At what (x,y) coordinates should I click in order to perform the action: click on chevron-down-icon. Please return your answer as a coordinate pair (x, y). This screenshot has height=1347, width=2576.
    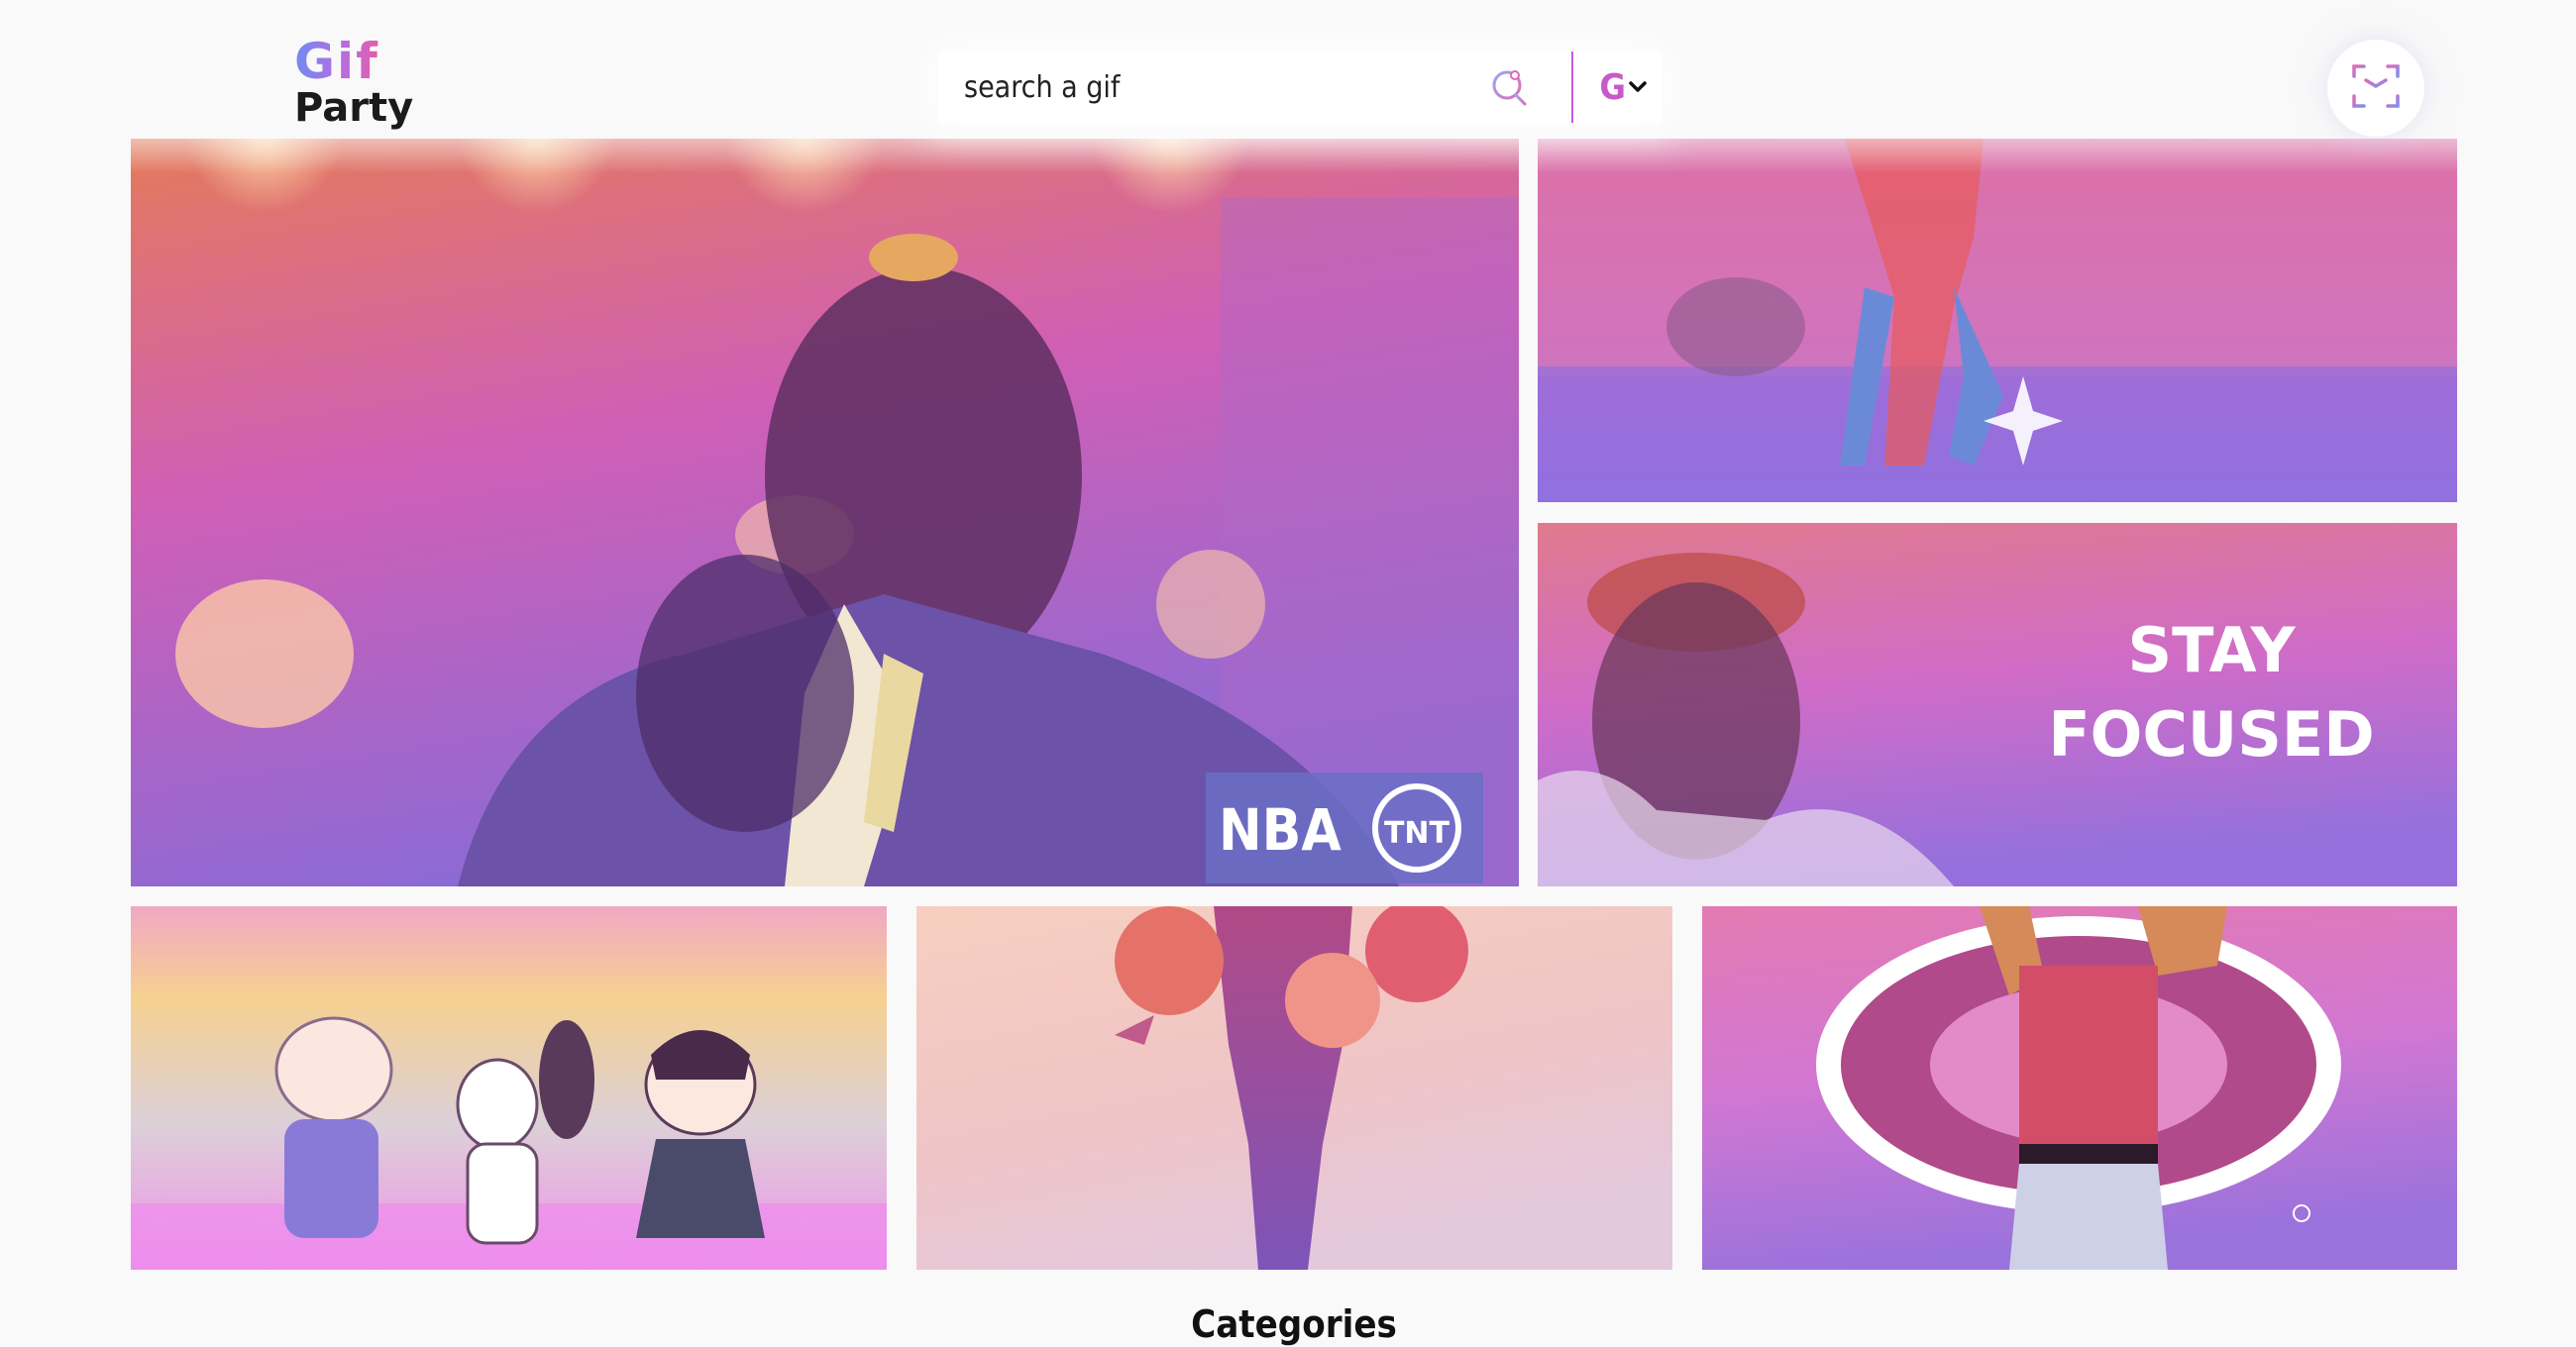
    Looking at the image, I should click on (1638, 87).